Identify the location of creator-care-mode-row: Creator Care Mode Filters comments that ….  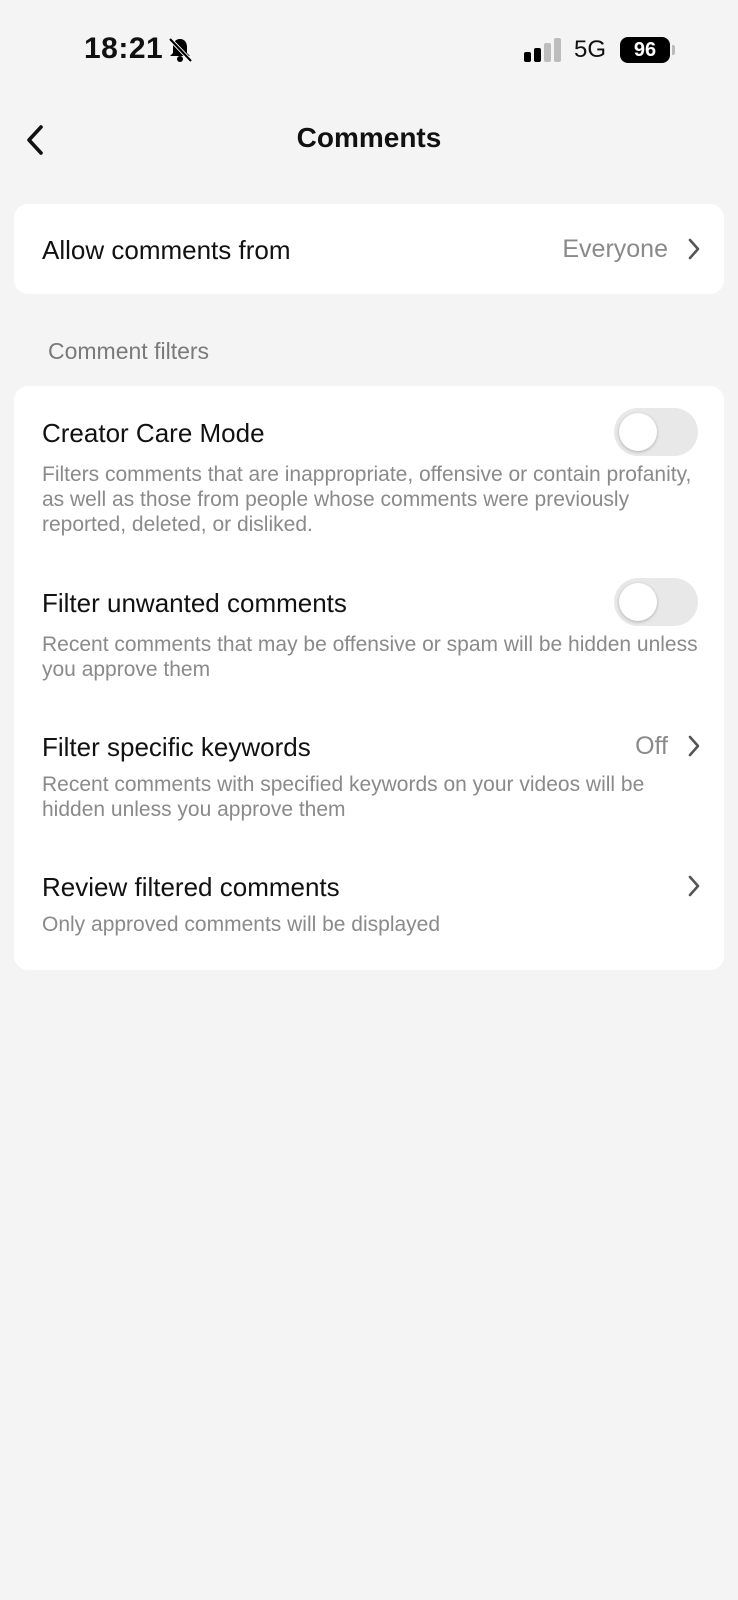
(369, 466).